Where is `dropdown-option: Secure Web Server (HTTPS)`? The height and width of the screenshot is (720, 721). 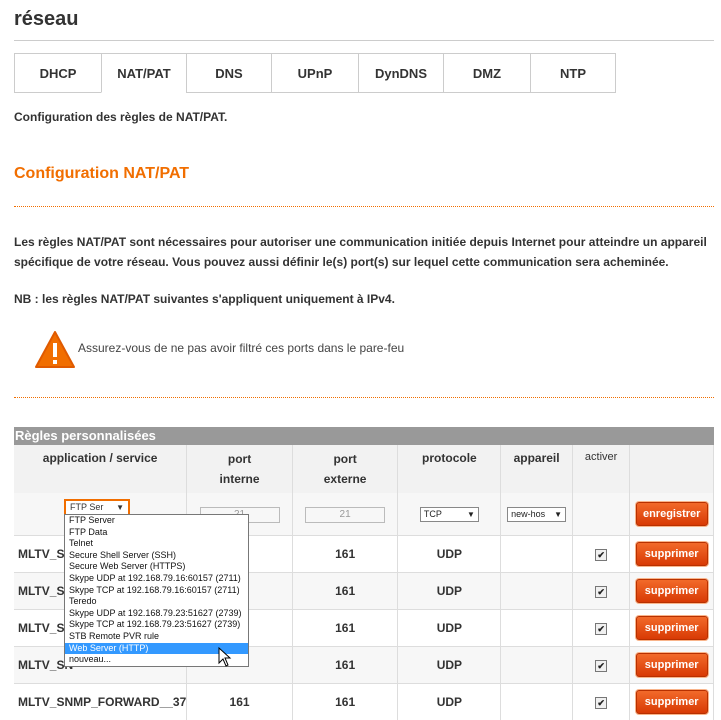
dropdown-option: Secure Web Server (HTTPS) is located at coordinates (156, 567).